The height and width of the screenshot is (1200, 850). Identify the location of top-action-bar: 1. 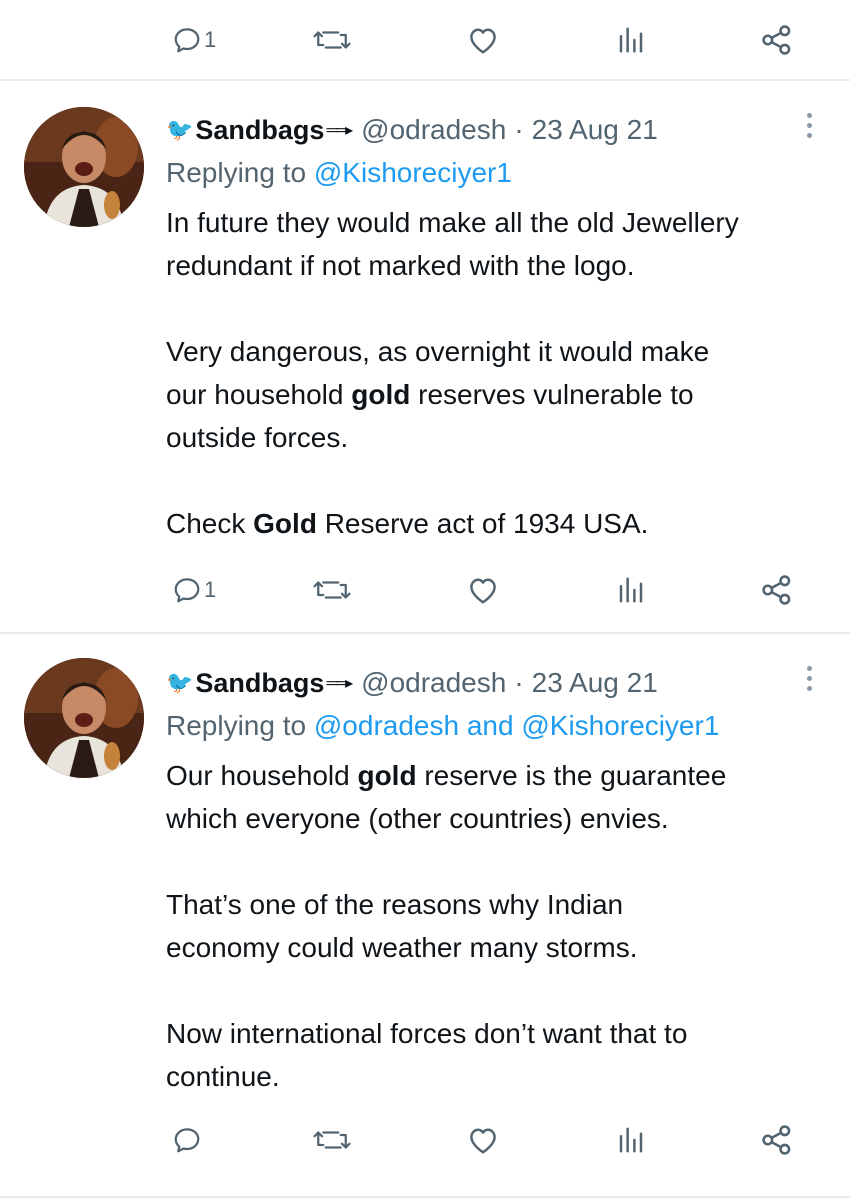
(425, 40).